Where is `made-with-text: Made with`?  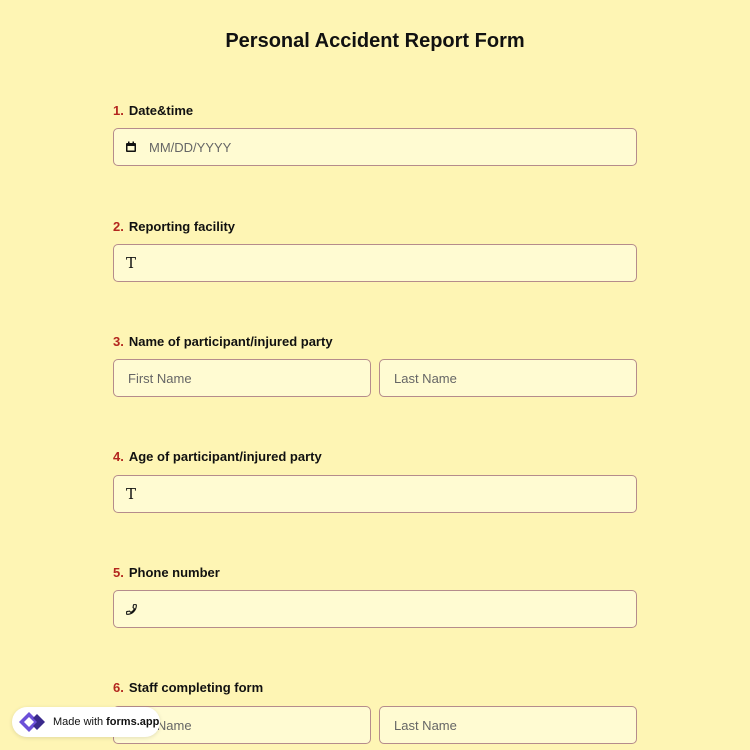 made-with-text: Made with is located at coordinates (78, 722).